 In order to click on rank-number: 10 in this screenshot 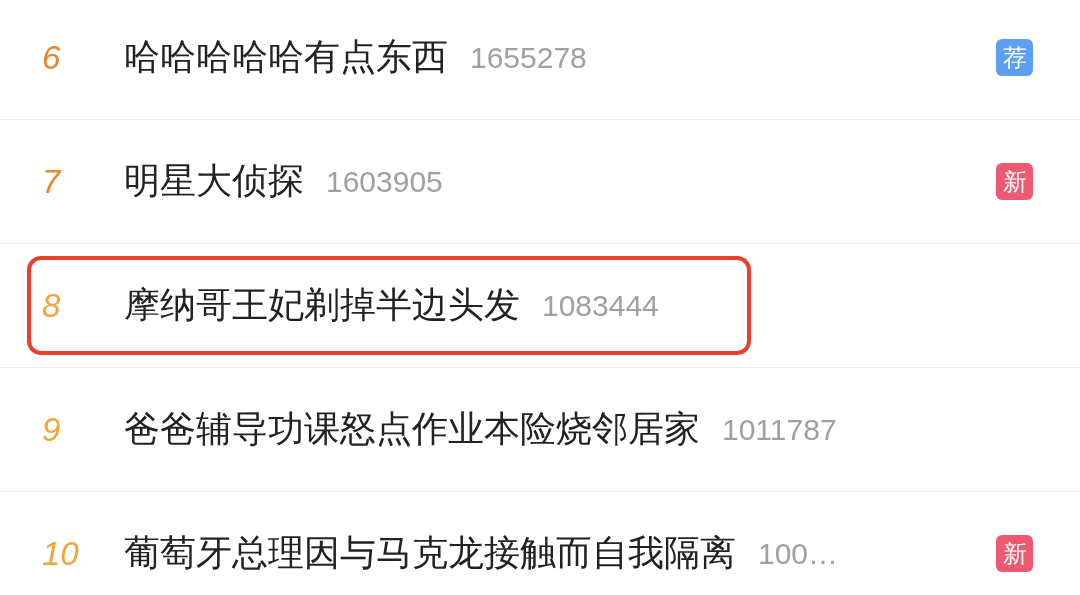, I will do `click(61, 553)`.